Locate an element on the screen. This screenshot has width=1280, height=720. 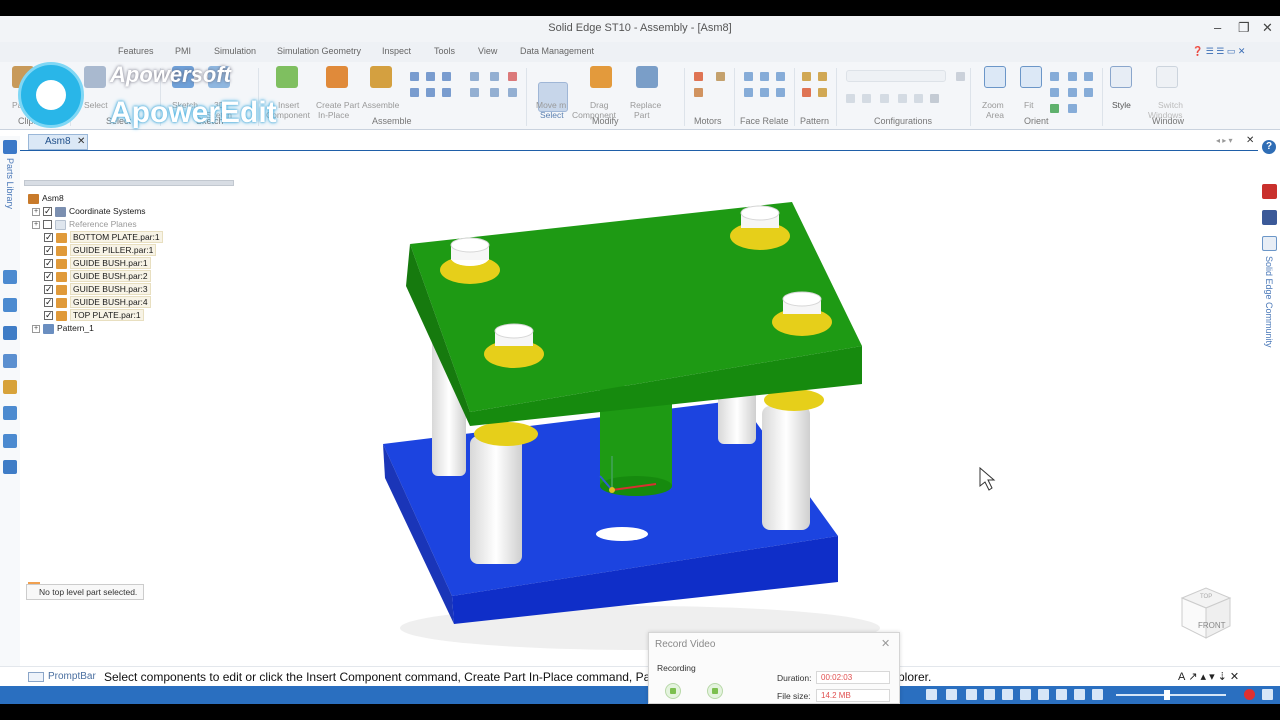
tree-item: BOTTOM PLATE.par:1 is located at coordinates (103, 237).